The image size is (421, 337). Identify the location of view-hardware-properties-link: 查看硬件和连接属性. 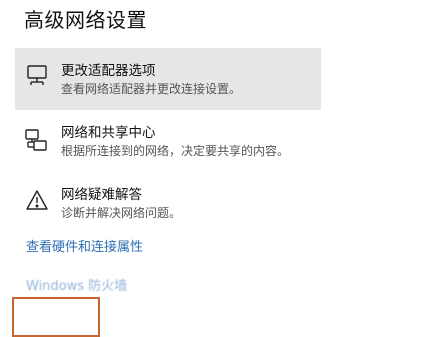
(84, 245).